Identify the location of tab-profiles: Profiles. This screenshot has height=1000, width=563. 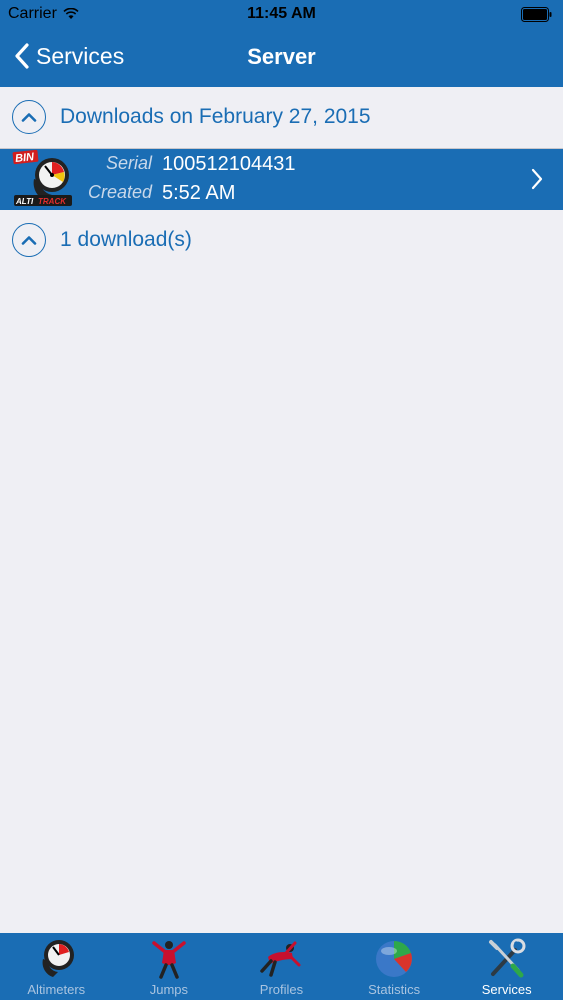
(281, 966).